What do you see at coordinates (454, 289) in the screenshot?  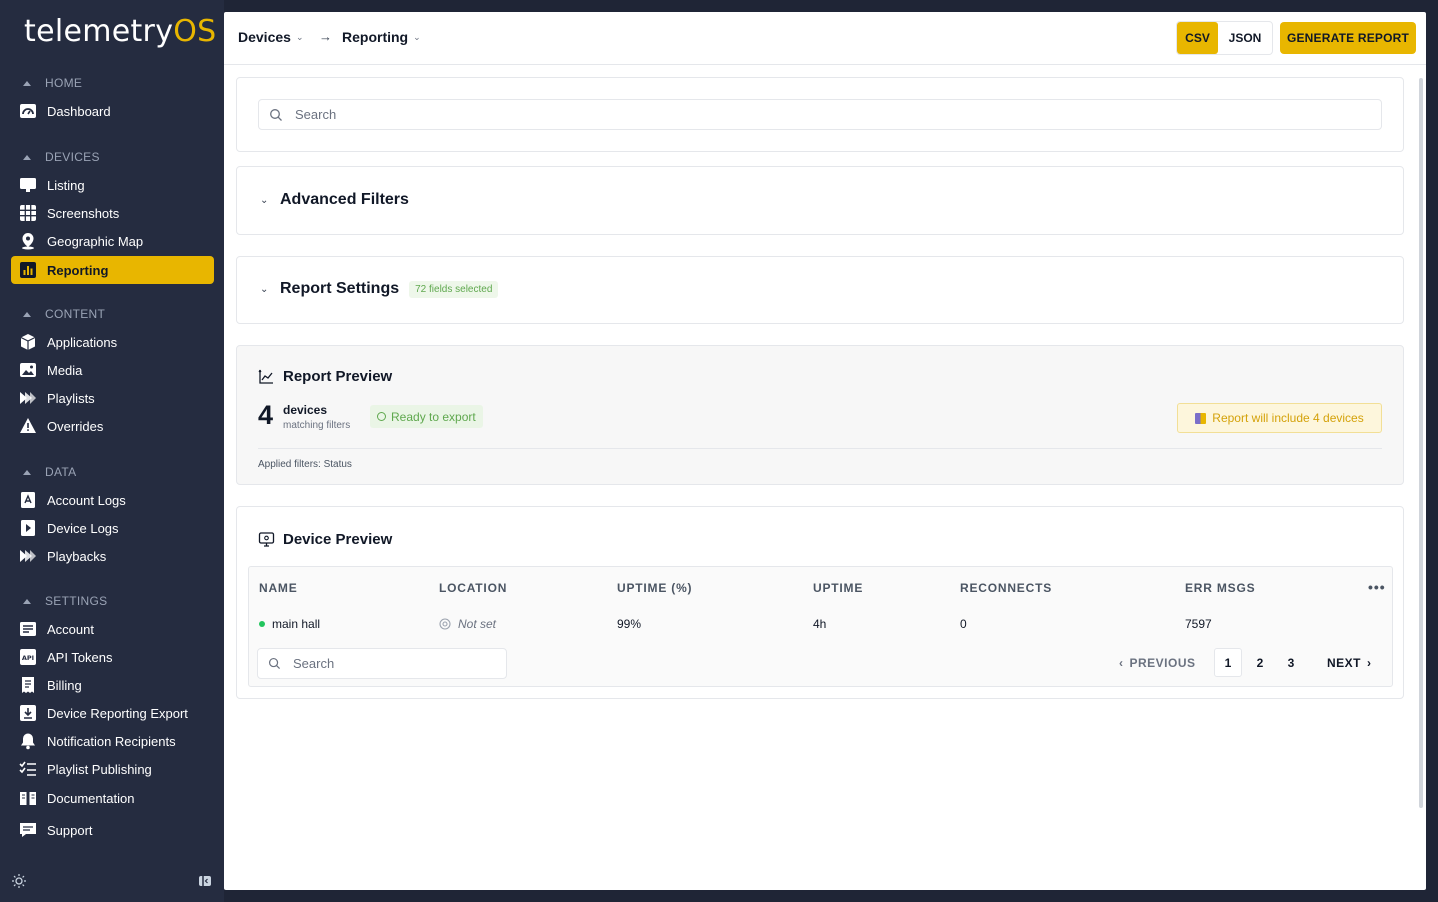 I see `fields-selected-badge: 72 fields selected` at bounding box center [454, 289].